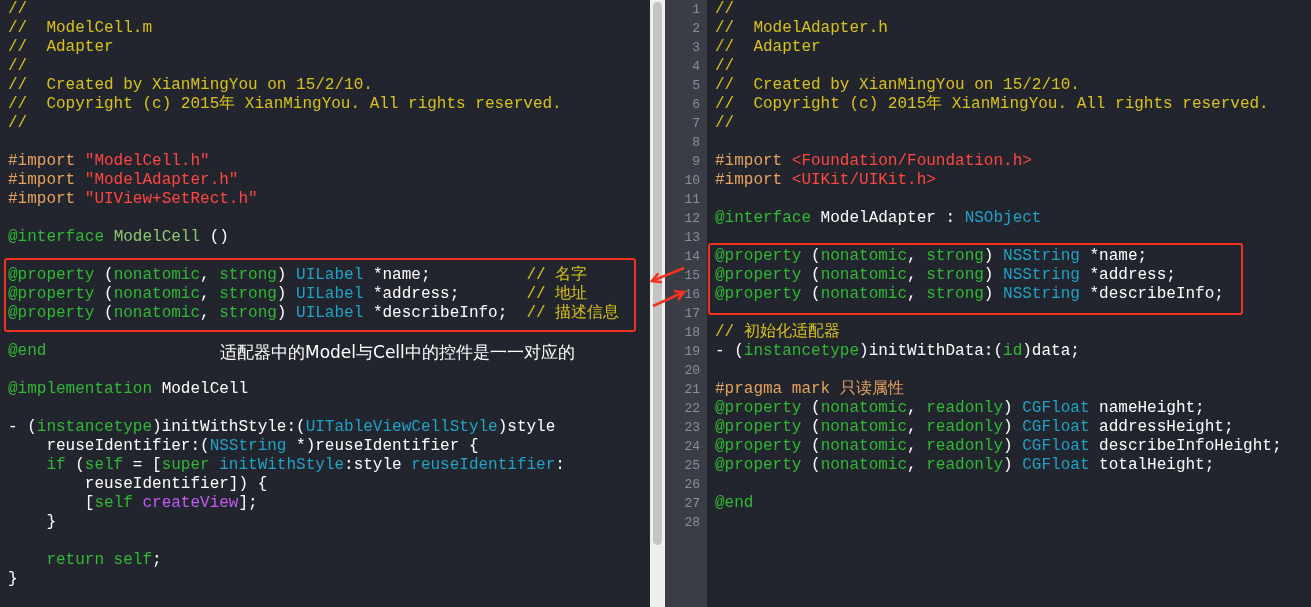 Image resolution: width=1311 pixels, height=607 pixels. Describe the element at coordinates (777, 332) in the screenshot. I see `code-line: // 初始化适配器` at that location.